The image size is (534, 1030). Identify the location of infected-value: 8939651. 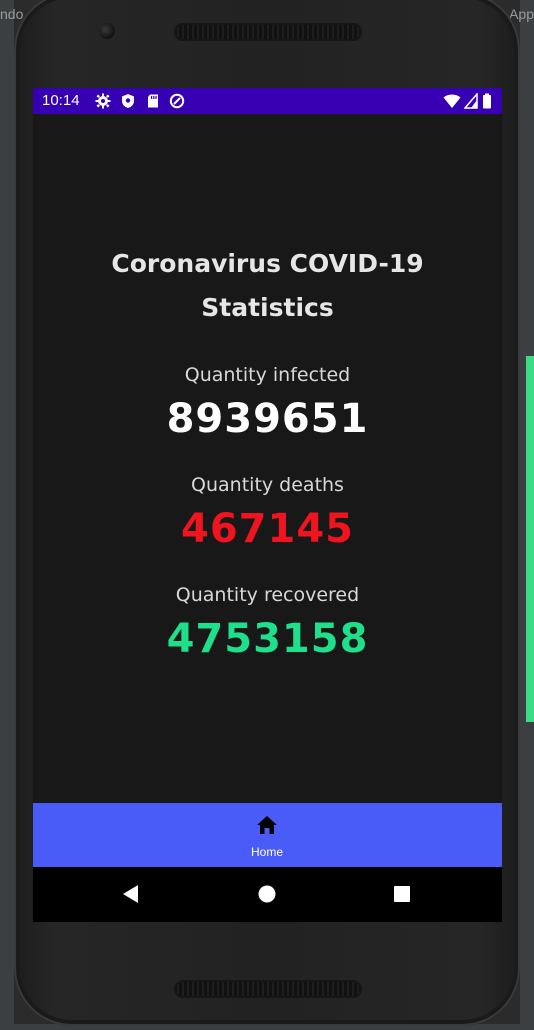
(267, 419).